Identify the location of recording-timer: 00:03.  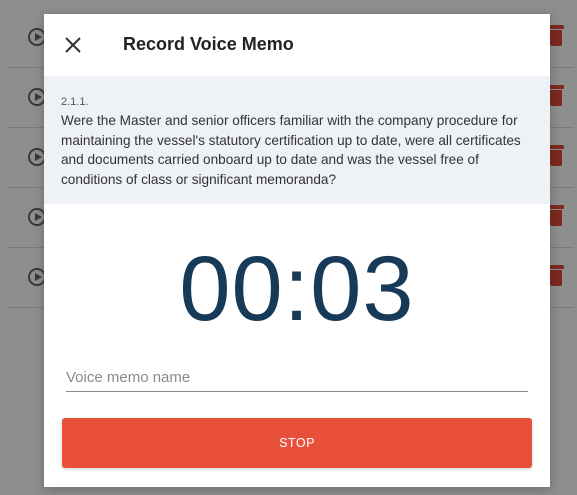
(297, 289).